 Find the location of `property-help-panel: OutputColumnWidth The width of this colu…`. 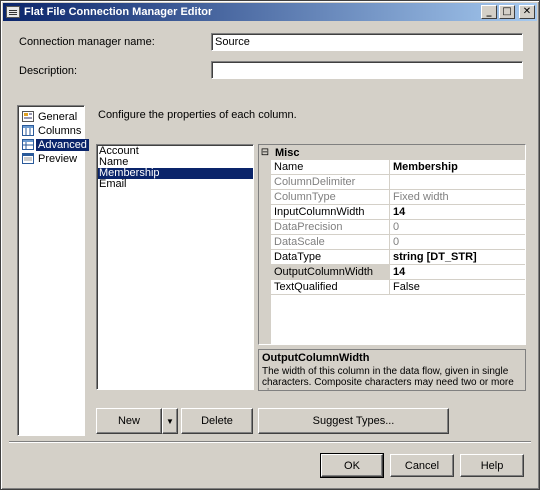

property-help-panel: OutputColumnWidth The width of this colu… is located at coordinates (392, 370).